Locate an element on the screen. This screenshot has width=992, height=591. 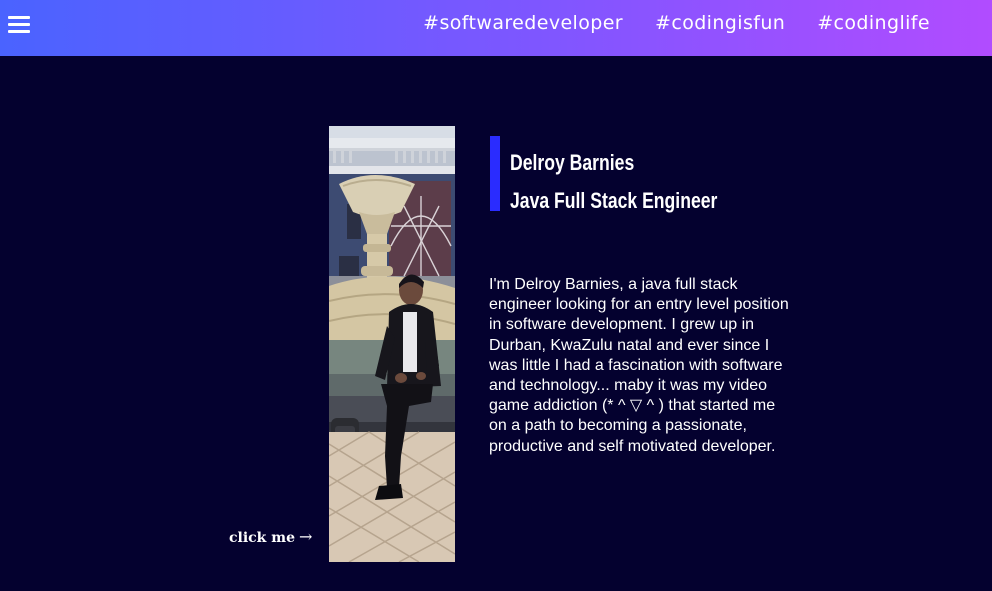
hashtag-coding-is-fun: #codingisfun is located at coordinates (720, 23).